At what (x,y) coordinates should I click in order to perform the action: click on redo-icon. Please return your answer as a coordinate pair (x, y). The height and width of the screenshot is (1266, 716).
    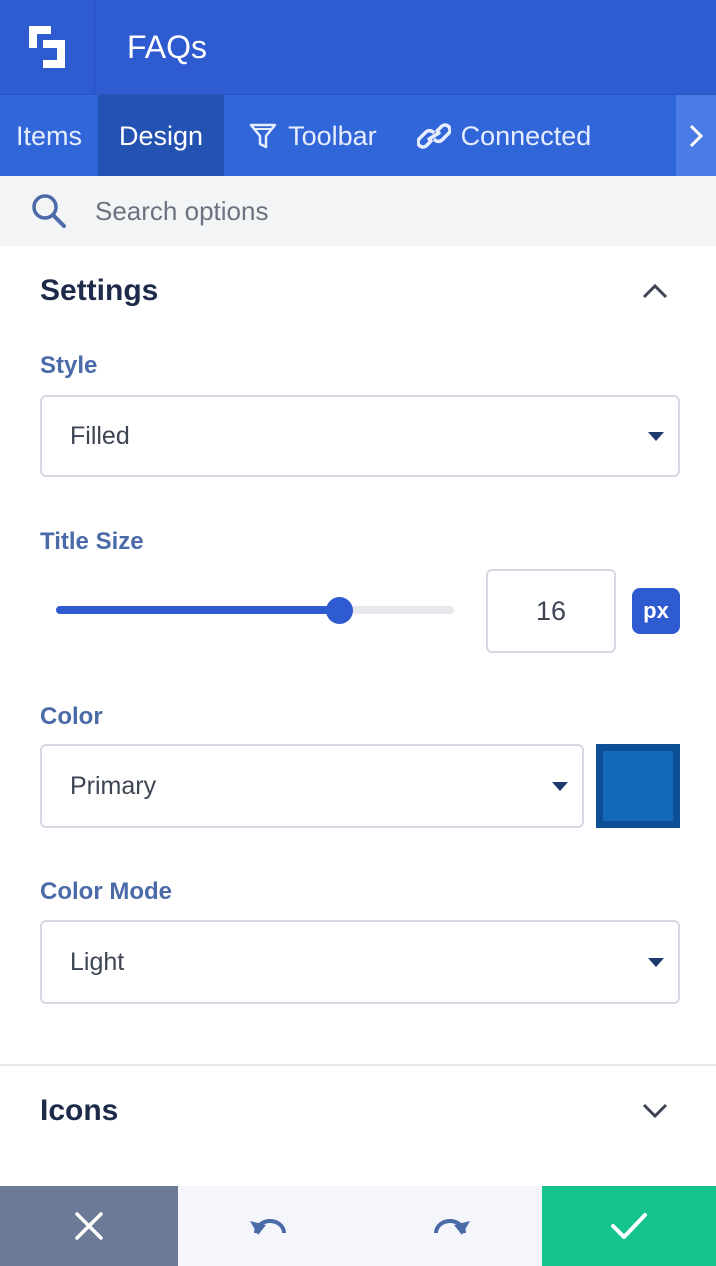
    Looking at the image, I should click on (452, 1227).